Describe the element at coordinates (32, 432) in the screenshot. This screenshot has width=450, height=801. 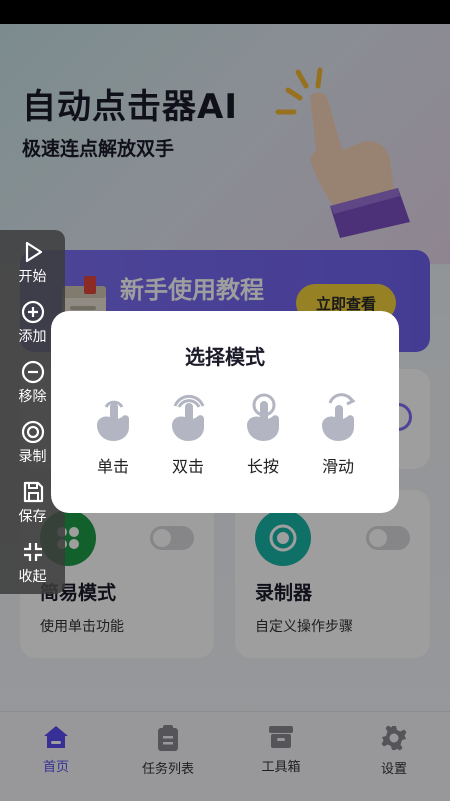
I see `record-icon` at that location.